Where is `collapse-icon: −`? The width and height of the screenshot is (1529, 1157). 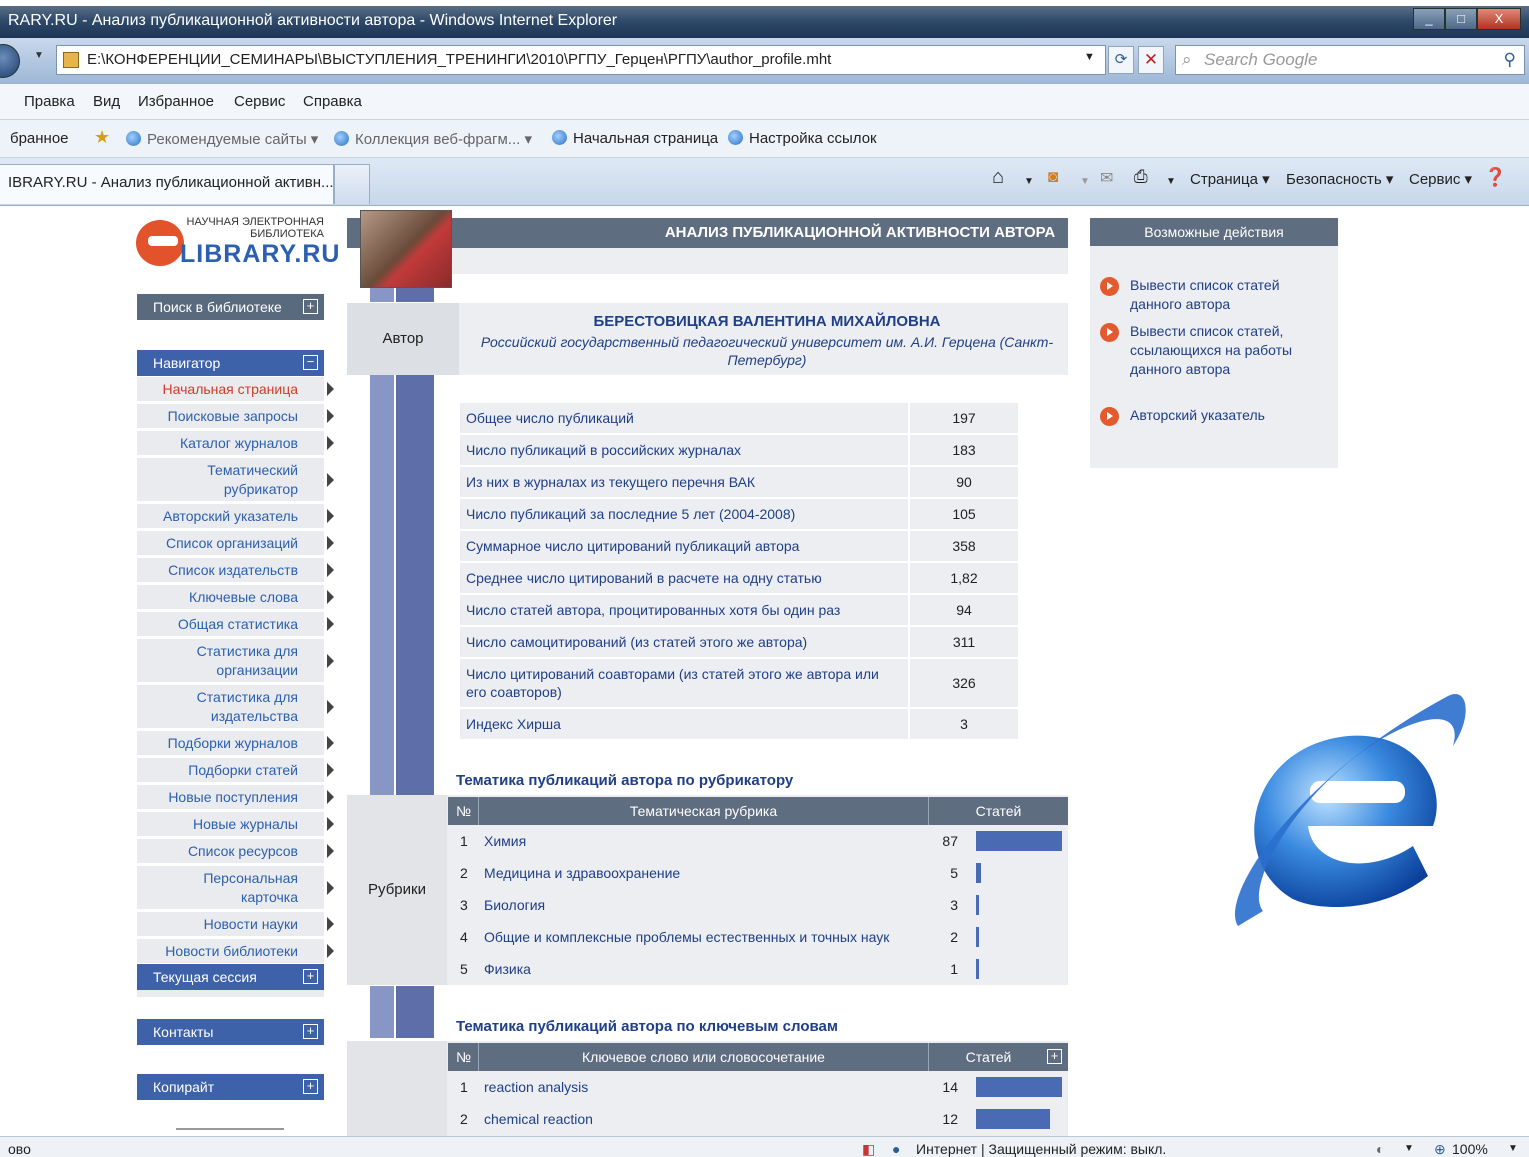
collapse-icon: − is located at coordinates (310, 362).